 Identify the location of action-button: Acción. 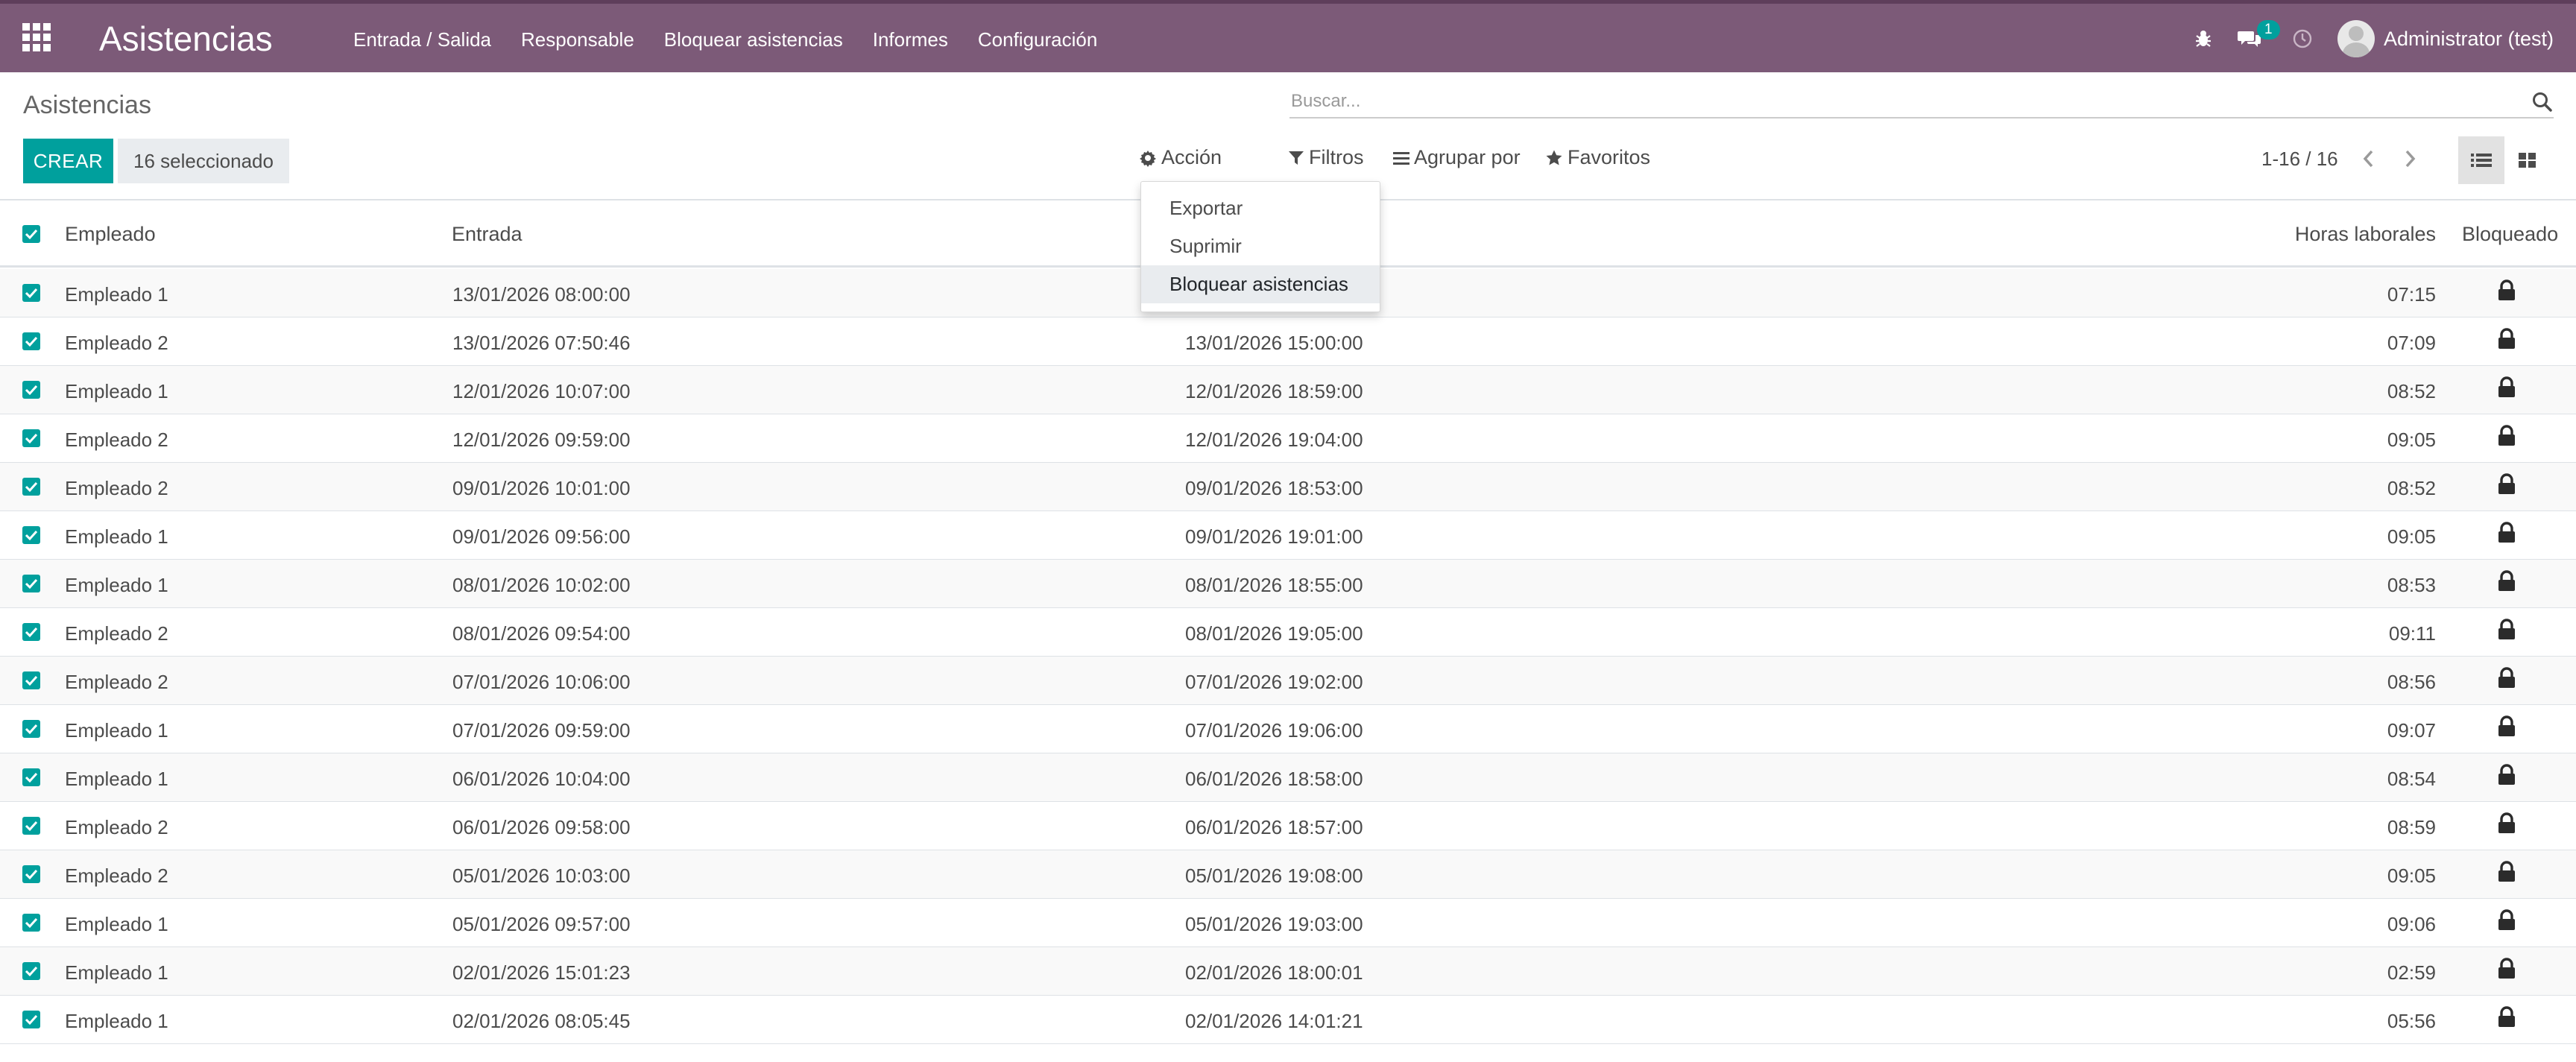
(1180, 157).